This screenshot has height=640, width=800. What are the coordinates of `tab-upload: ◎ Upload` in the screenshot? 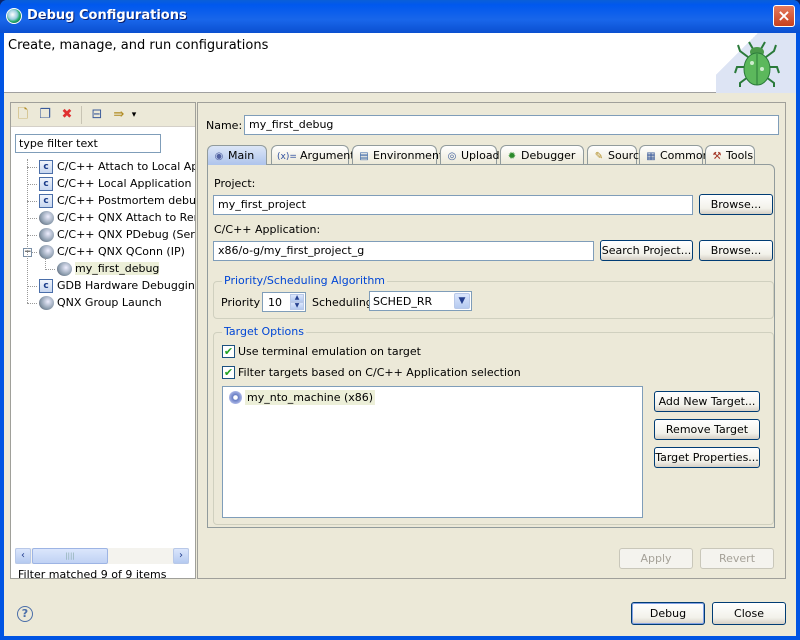 It's located at (470, 154).